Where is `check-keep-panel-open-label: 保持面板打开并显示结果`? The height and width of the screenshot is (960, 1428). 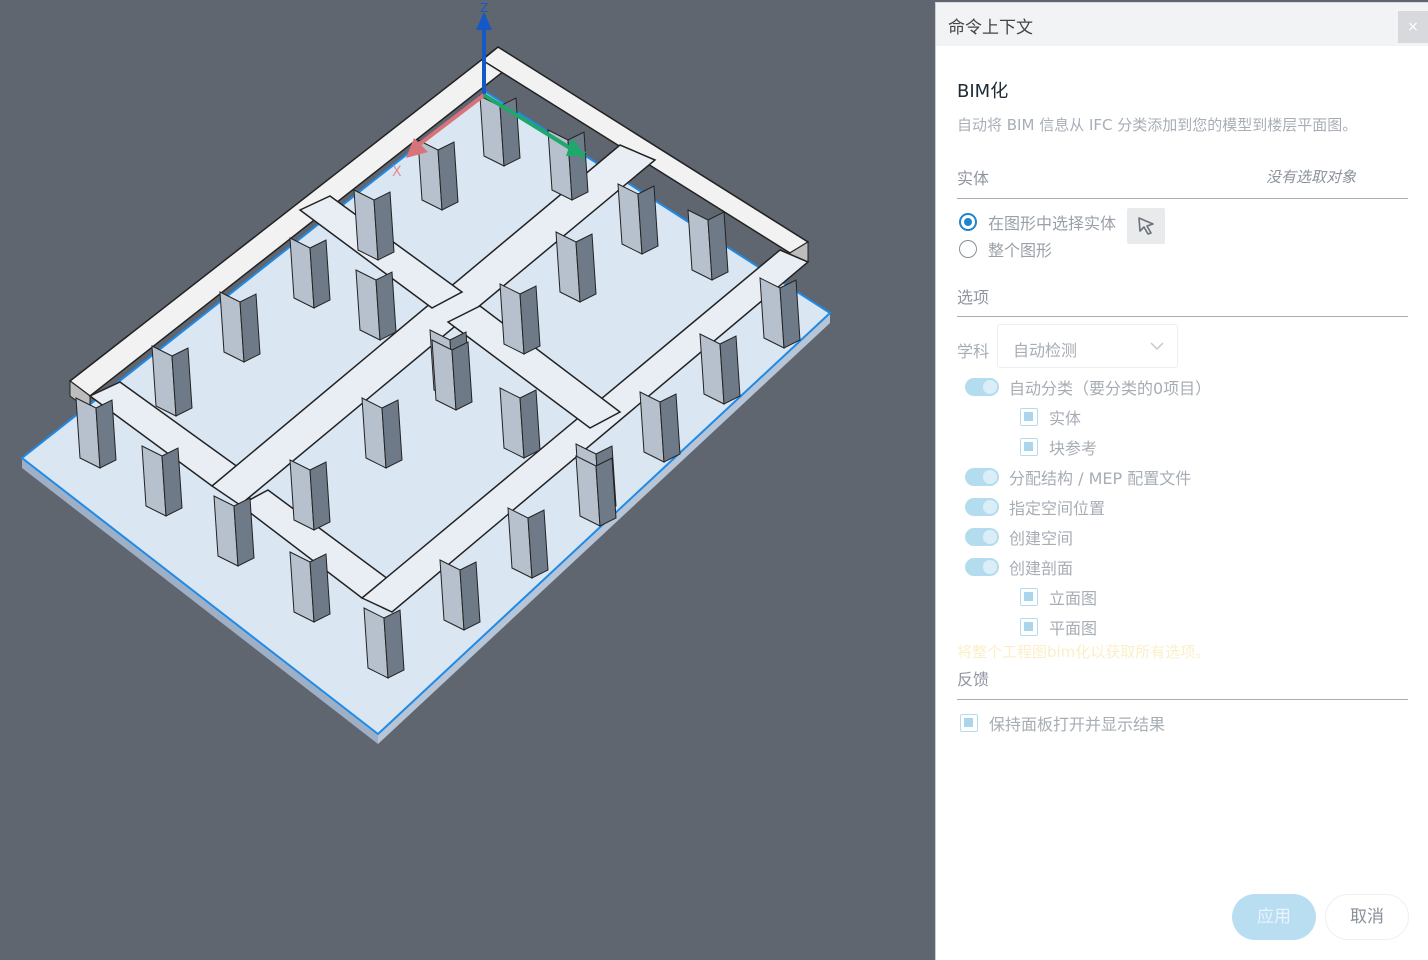
check-keep-panel-open-label: 保持面板打开并显示结果 is located at coordinates (1077, 724).